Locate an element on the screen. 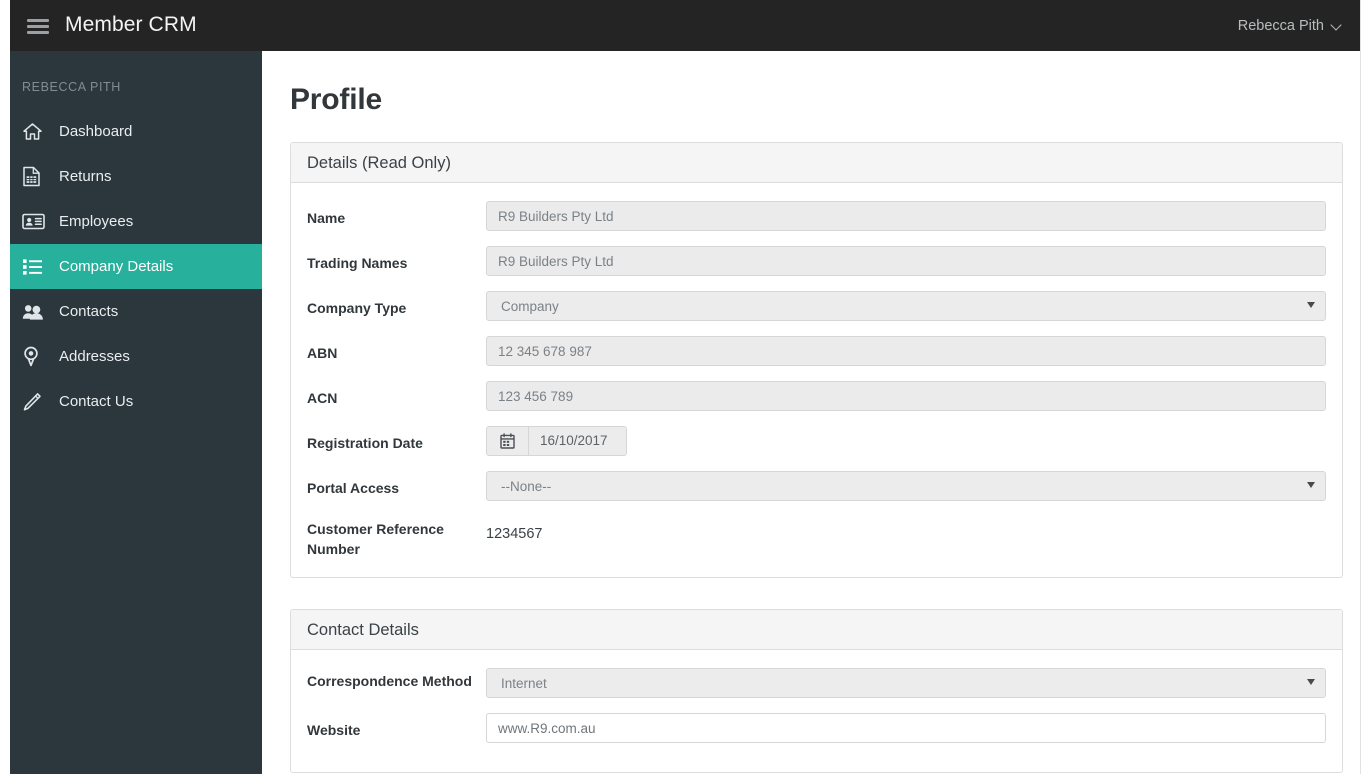  map-pin-icon is located at coordinates (37, 357).